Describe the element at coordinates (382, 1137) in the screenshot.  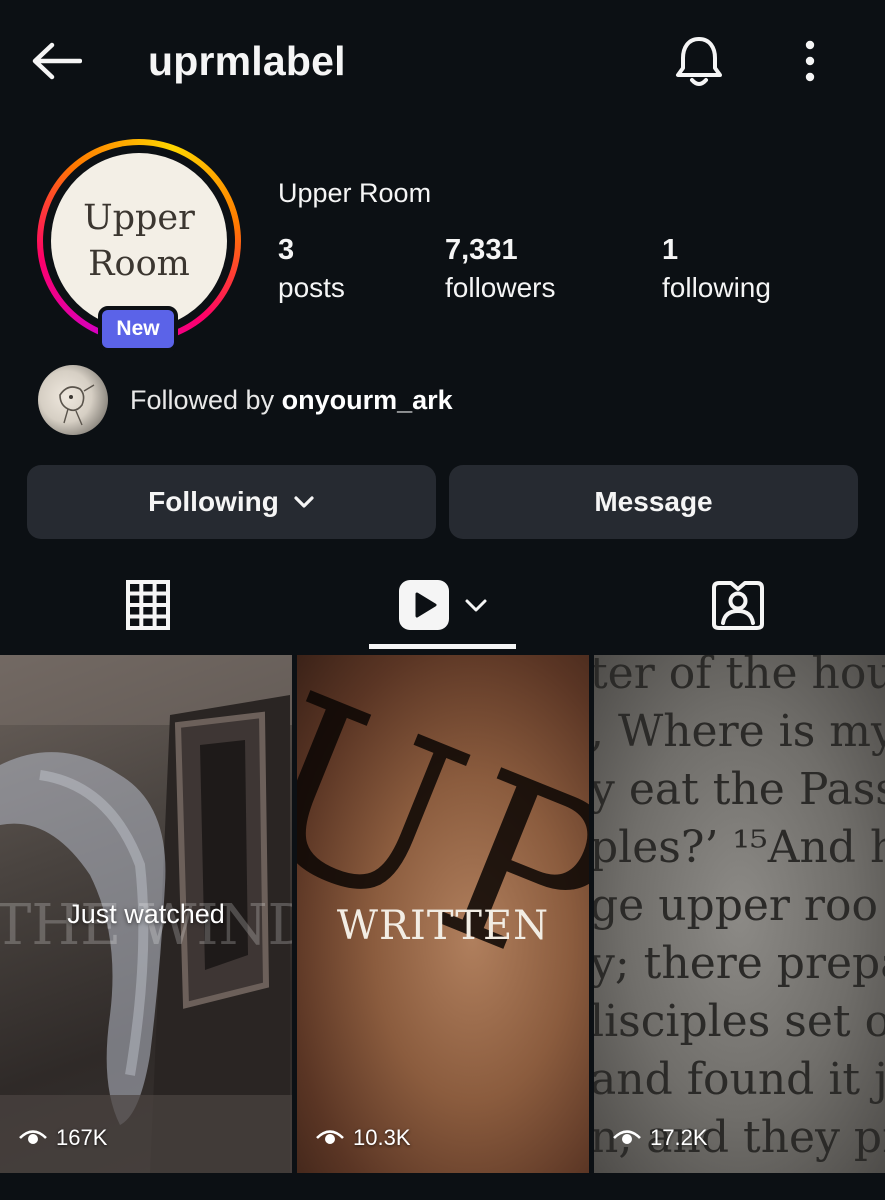
I see `tile-2-view-count: 10.3K` at that location.